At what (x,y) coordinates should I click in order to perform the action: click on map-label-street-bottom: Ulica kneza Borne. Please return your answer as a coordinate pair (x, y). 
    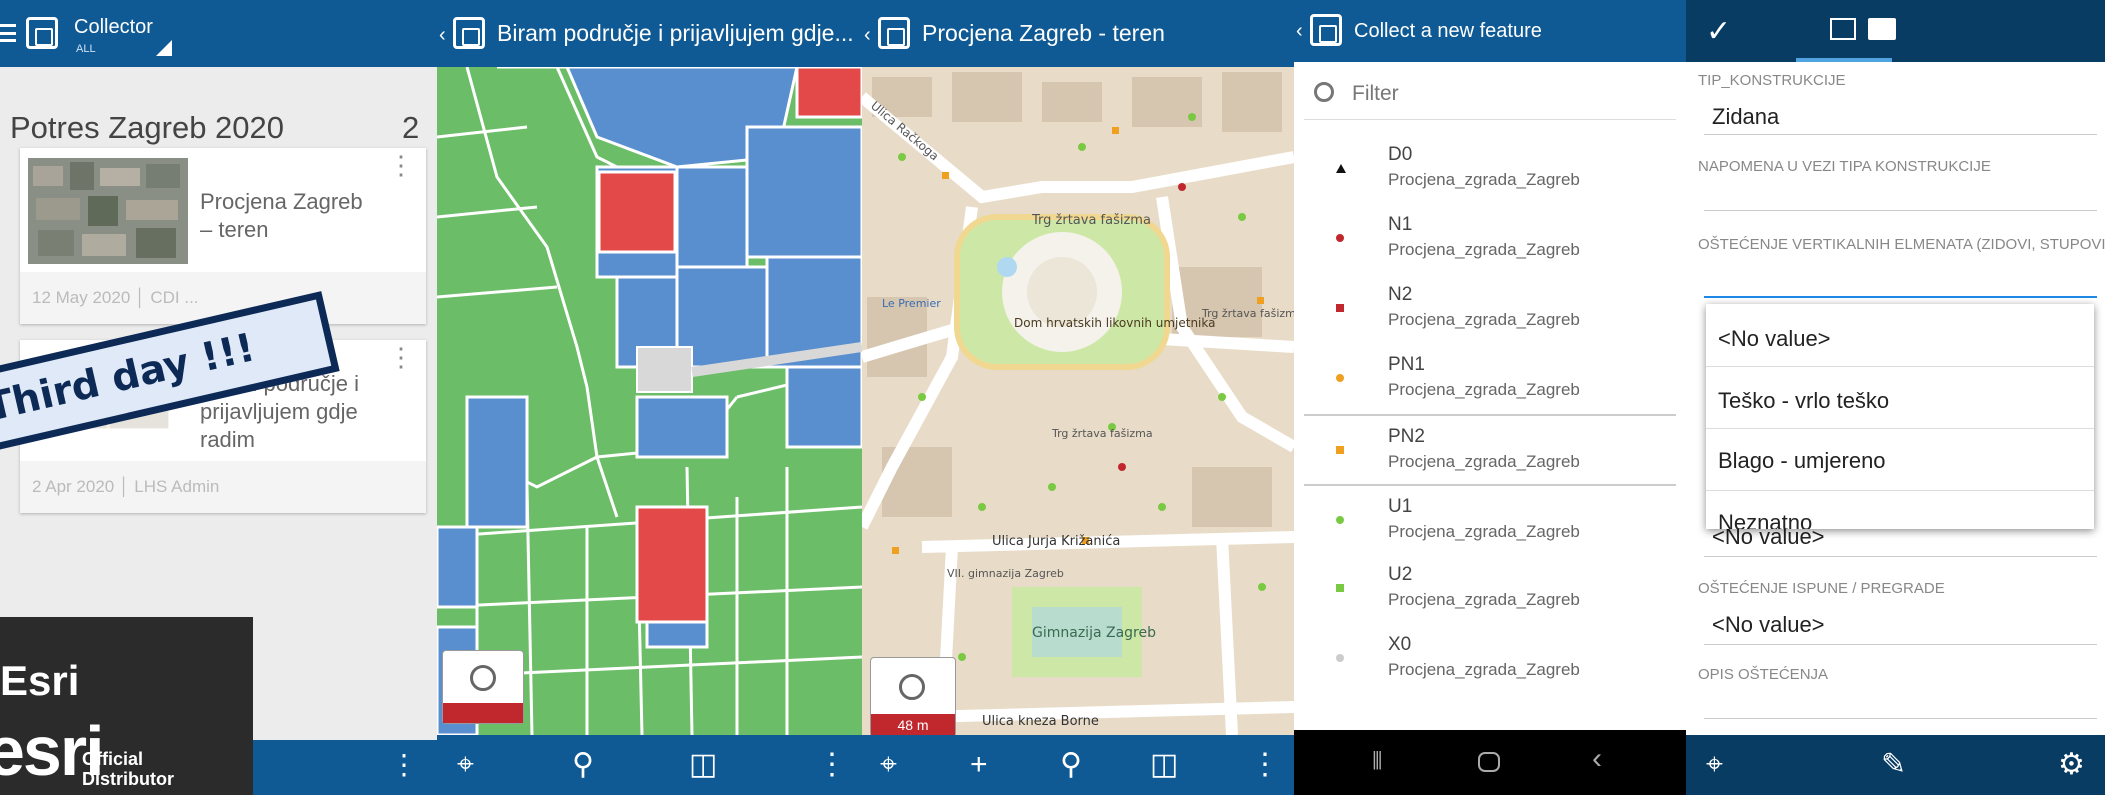
    Looking at the image, I should click on (1040, 721).